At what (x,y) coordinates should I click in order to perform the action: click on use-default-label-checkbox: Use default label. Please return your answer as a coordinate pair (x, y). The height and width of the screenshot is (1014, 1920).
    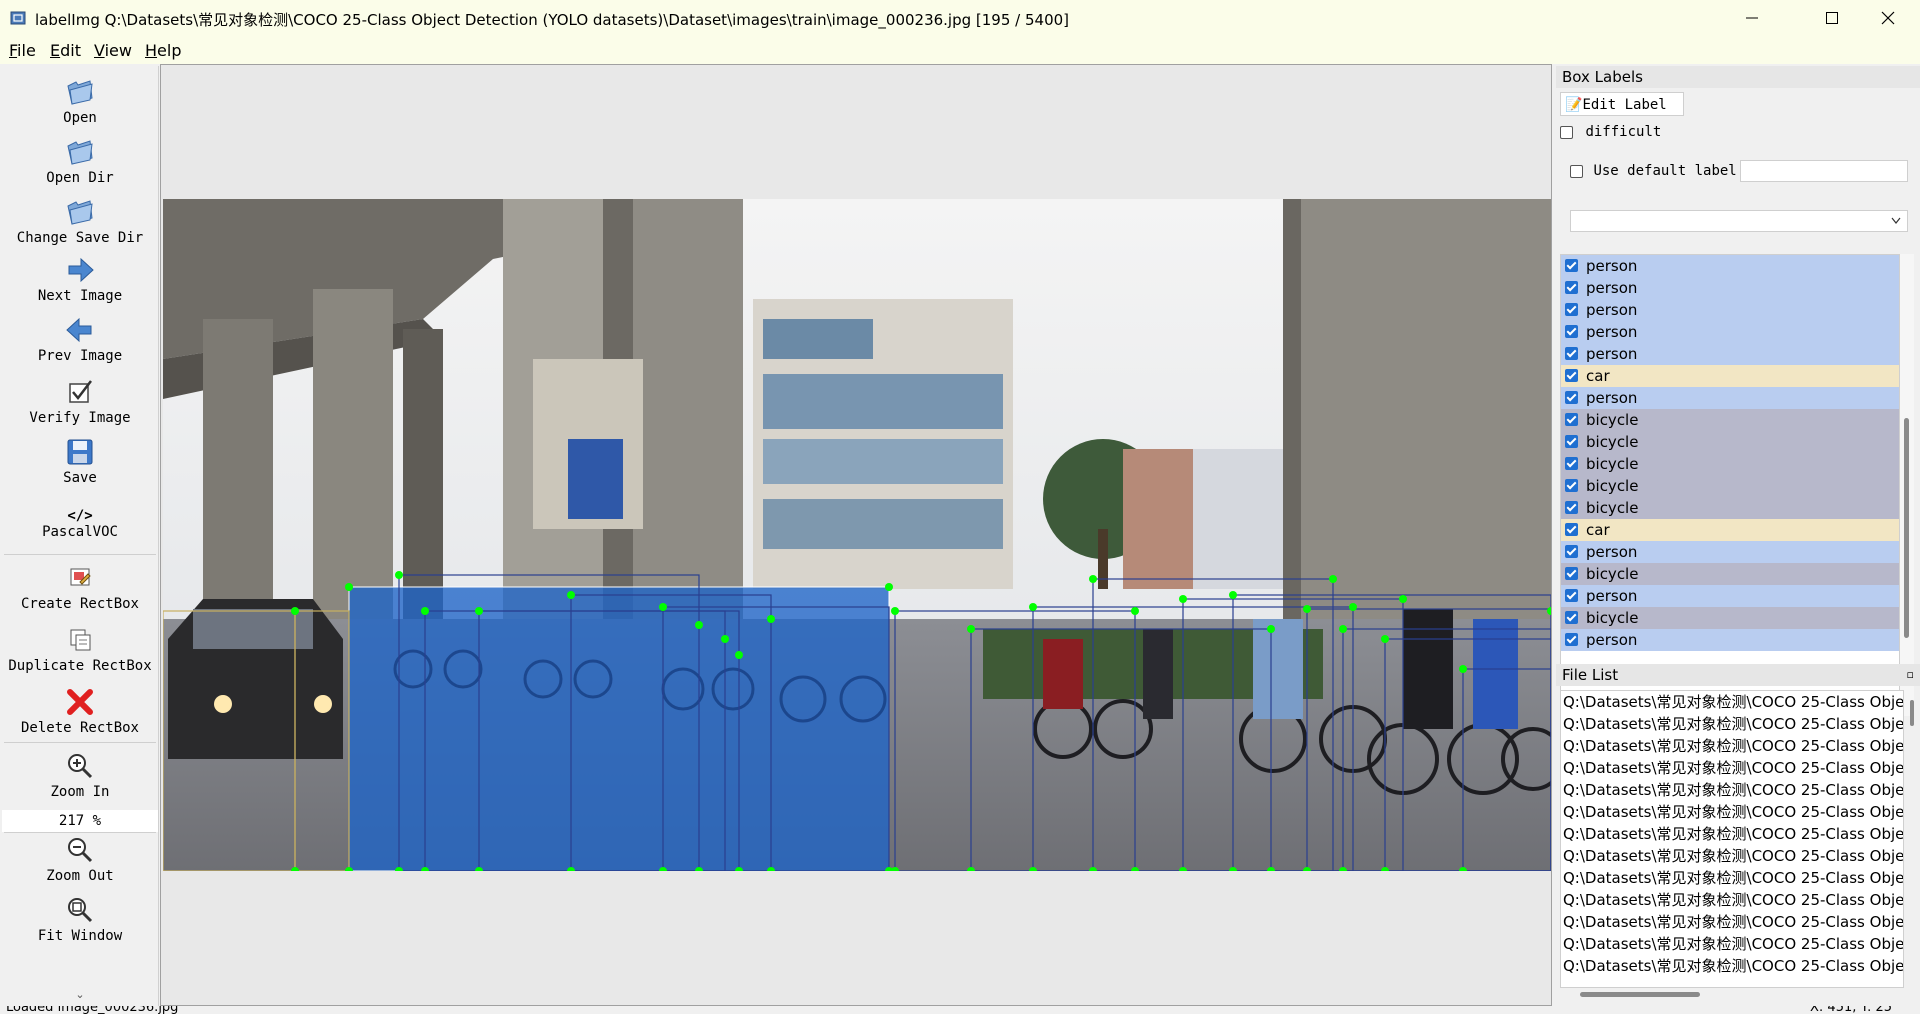
    Looking at the image, I should click on (1653, 171).